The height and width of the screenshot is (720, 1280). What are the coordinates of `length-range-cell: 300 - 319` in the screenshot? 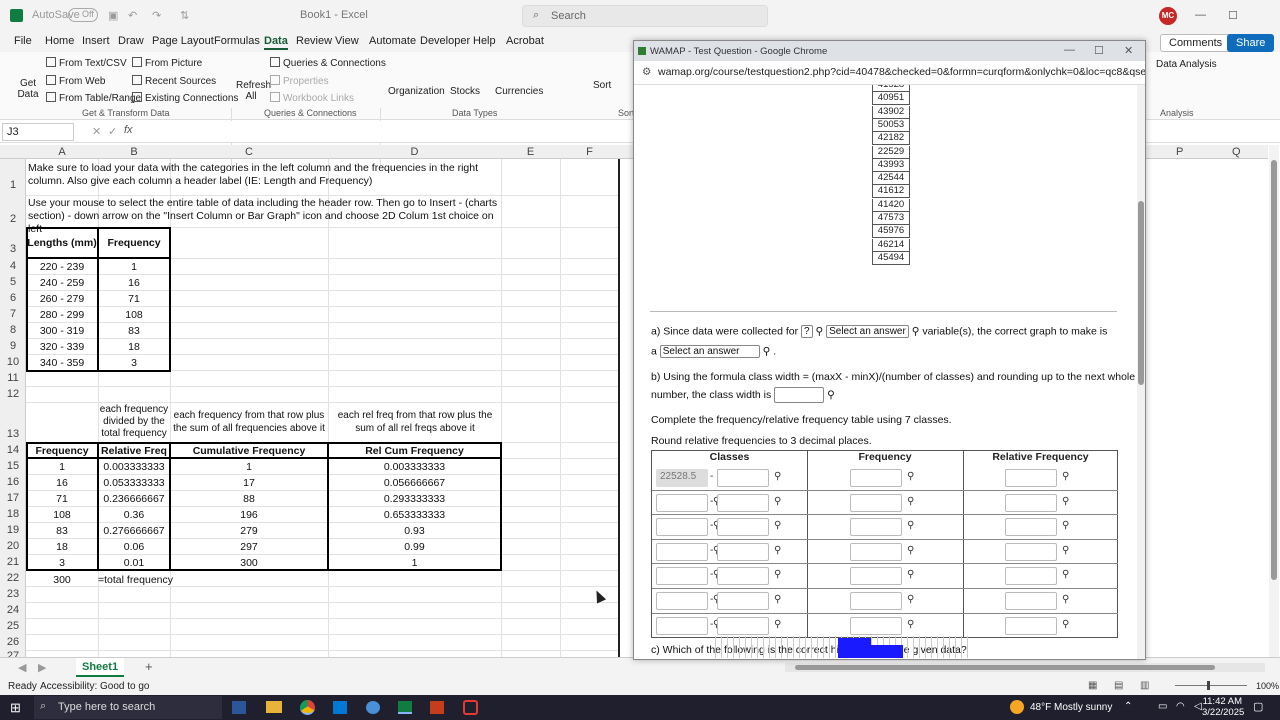 It's located at (62, 331).